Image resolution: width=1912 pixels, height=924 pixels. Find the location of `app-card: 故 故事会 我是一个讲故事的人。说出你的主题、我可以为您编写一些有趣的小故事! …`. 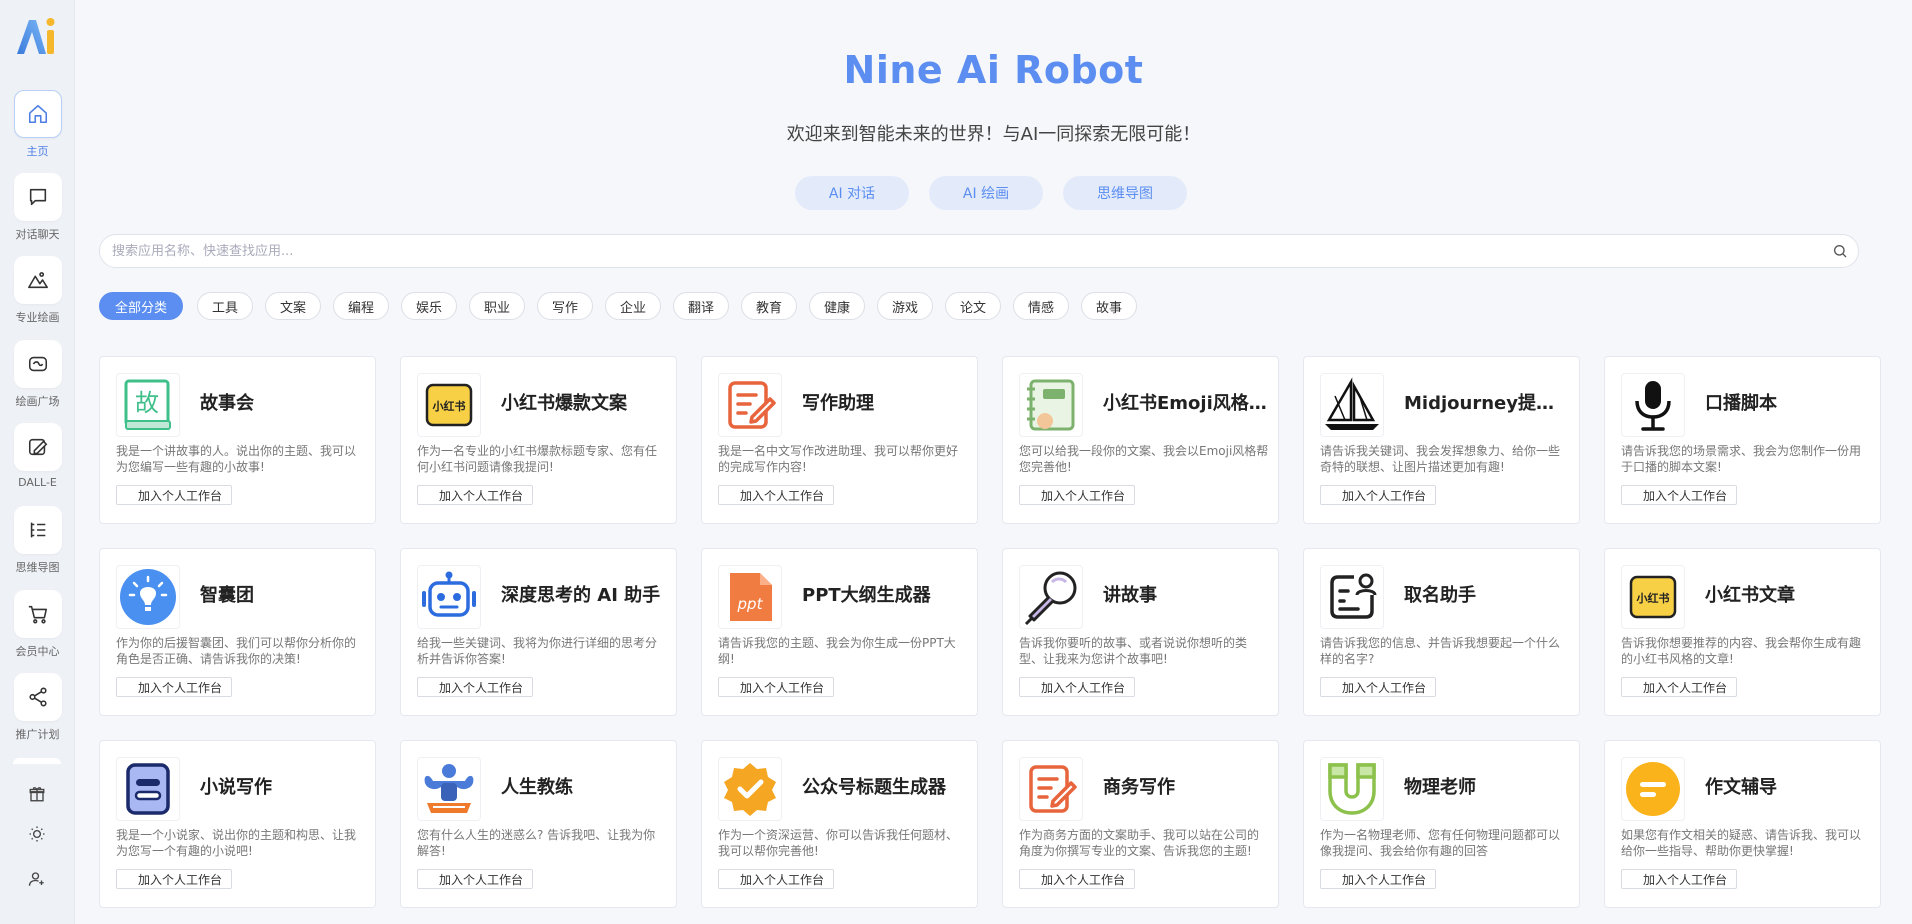

app-card: 故 故事会 我是一个讲故事的人。说出你的主题、我可以为您编写一些有趣的小故事! … is located at coordinates (237, 440).